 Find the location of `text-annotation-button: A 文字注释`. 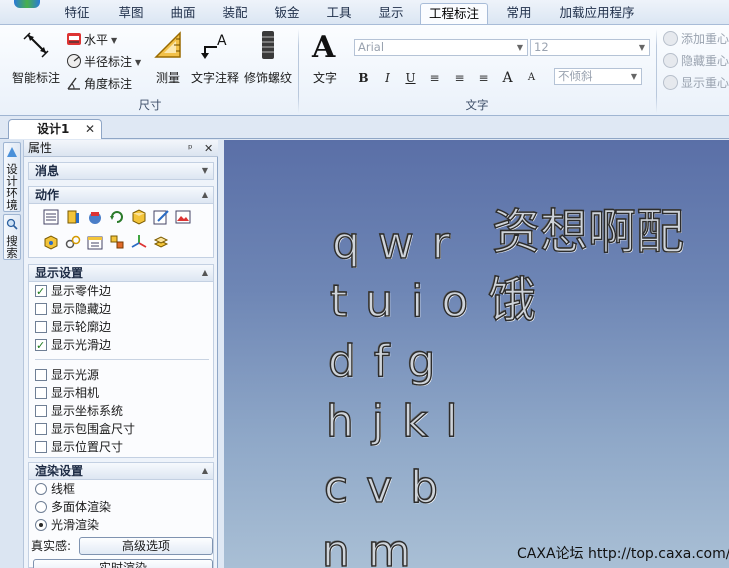

text-annotation-button: A 文字注释 is located at coordinates (215, 60).